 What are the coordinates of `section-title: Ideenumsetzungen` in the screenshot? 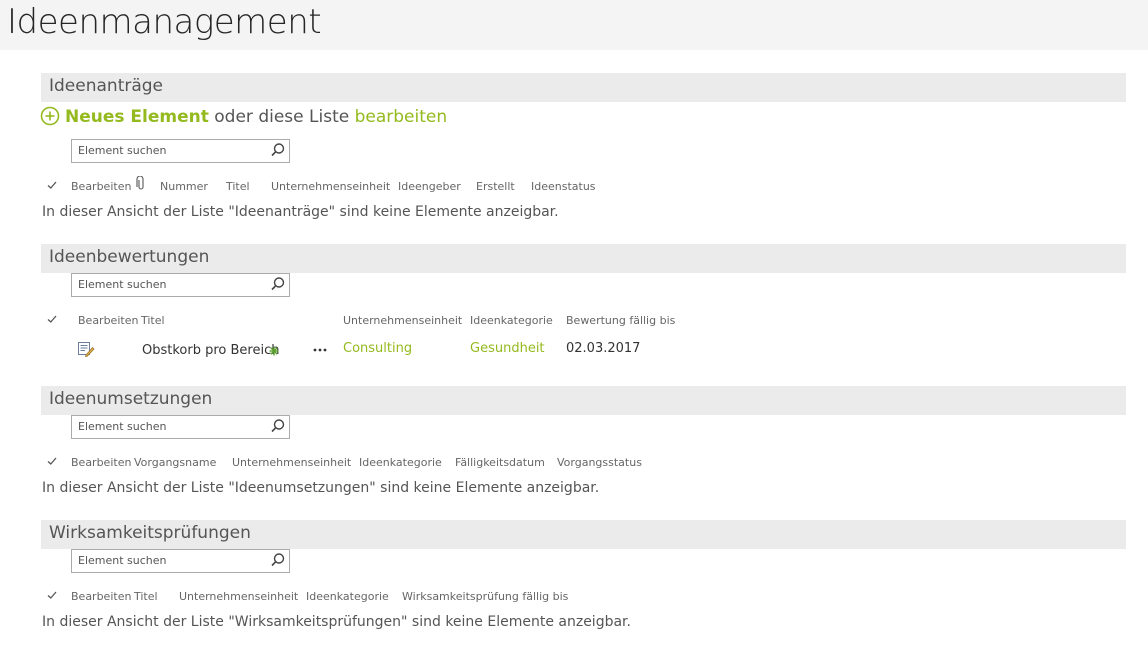 It's located at (130, 399).